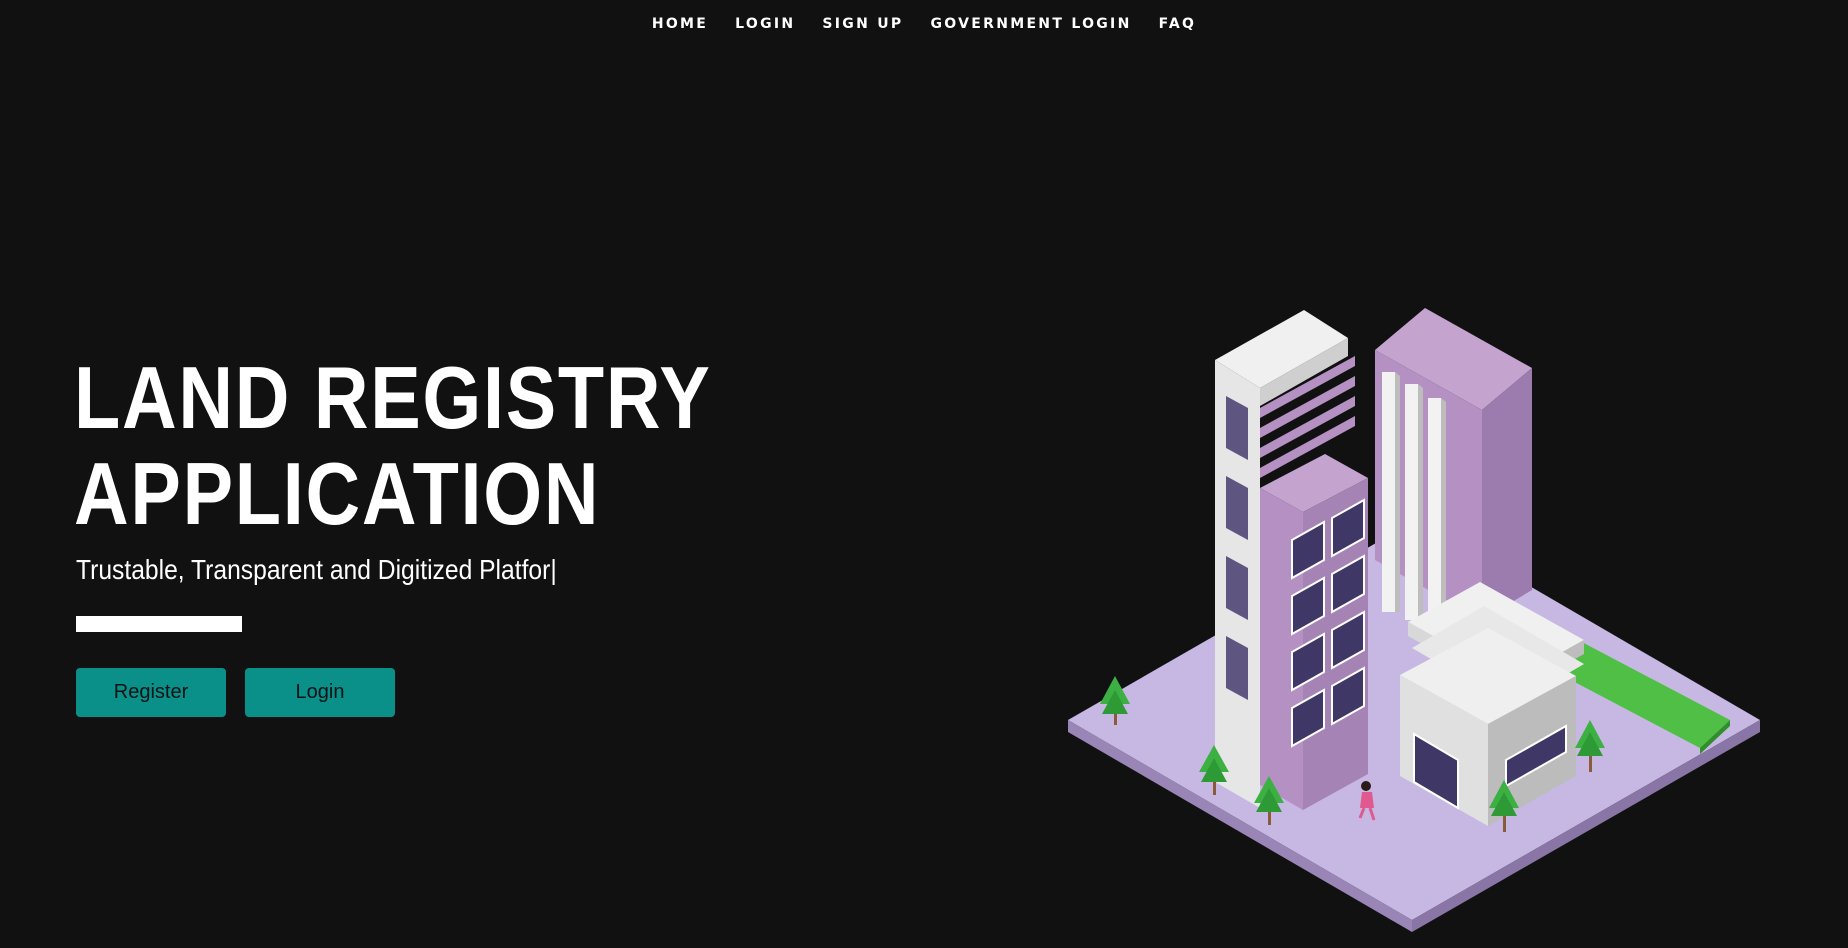  Describe the element at coordinates (1031, 24) in the screenshot. I see `nav-government-login-link: GOVERNMENT LOGIN` at that location.